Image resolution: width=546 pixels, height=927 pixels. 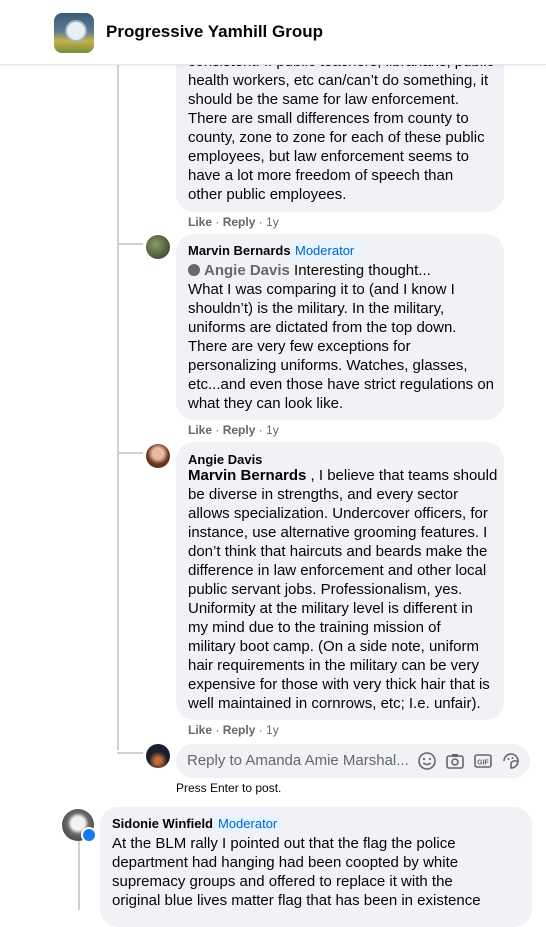 What do you see at coordinates (225, 459) in the screenshot?
I see `comment-author: Angie Davis` at bounding box center [225, 459].